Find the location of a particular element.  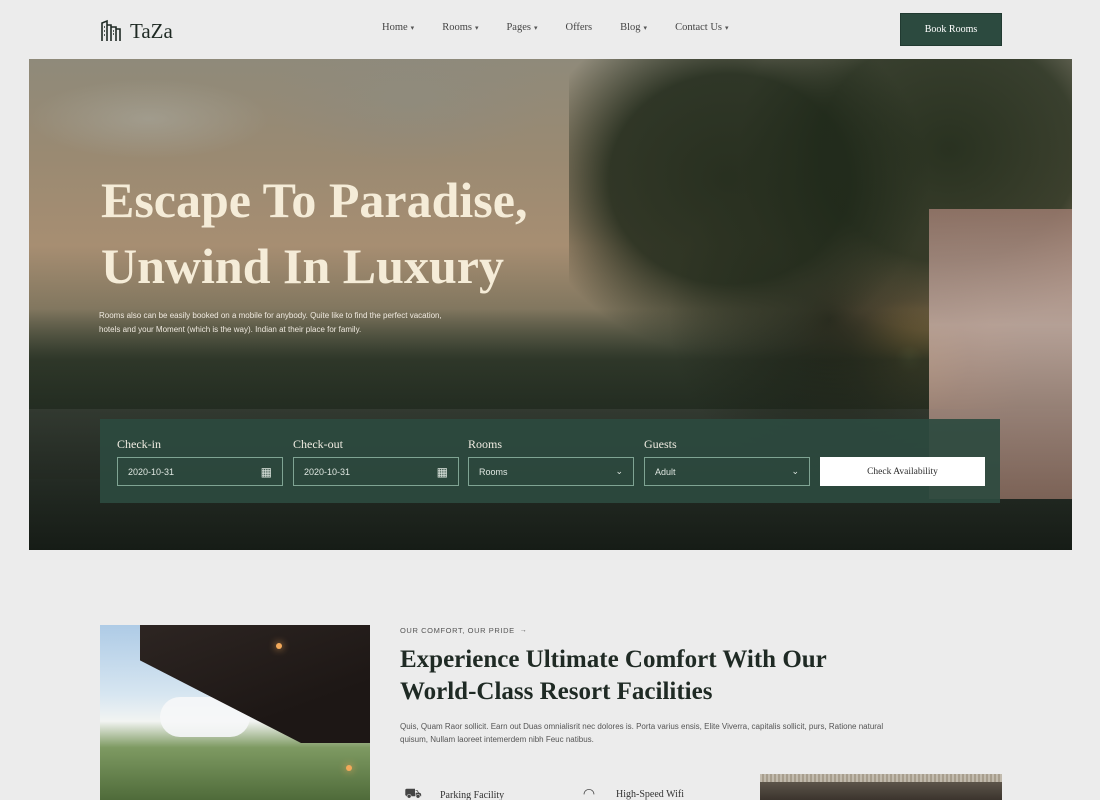

hero-title-line2: Unwind In Luxury is located at coordinates (302, 266).